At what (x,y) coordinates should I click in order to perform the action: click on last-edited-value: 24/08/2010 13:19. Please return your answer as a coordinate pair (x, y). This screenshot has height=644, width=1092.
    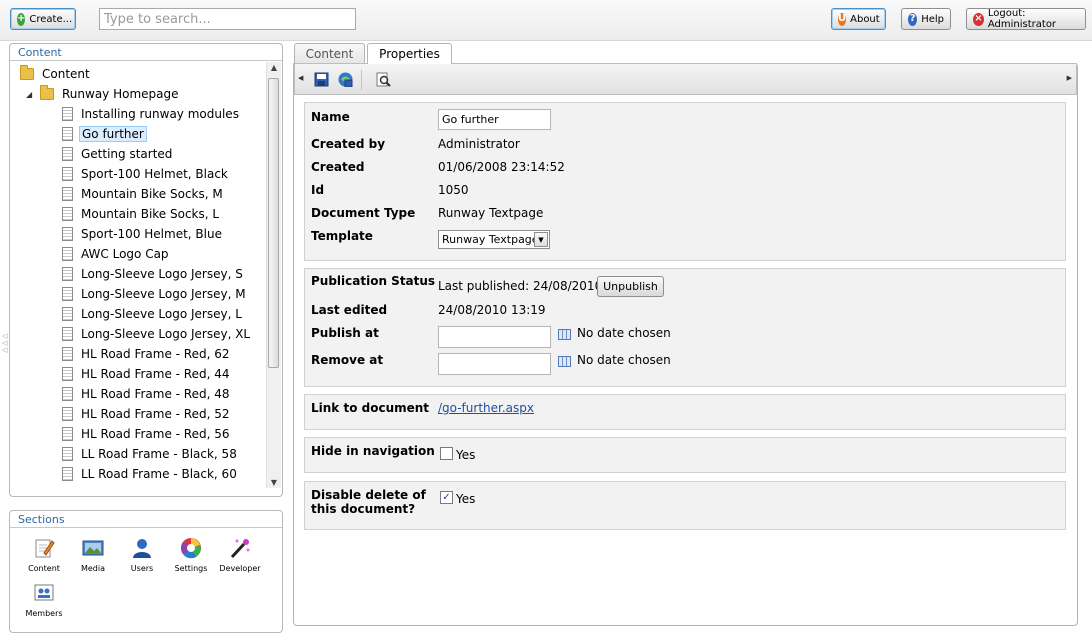
    Looking at the image, I should click on (492, 310).